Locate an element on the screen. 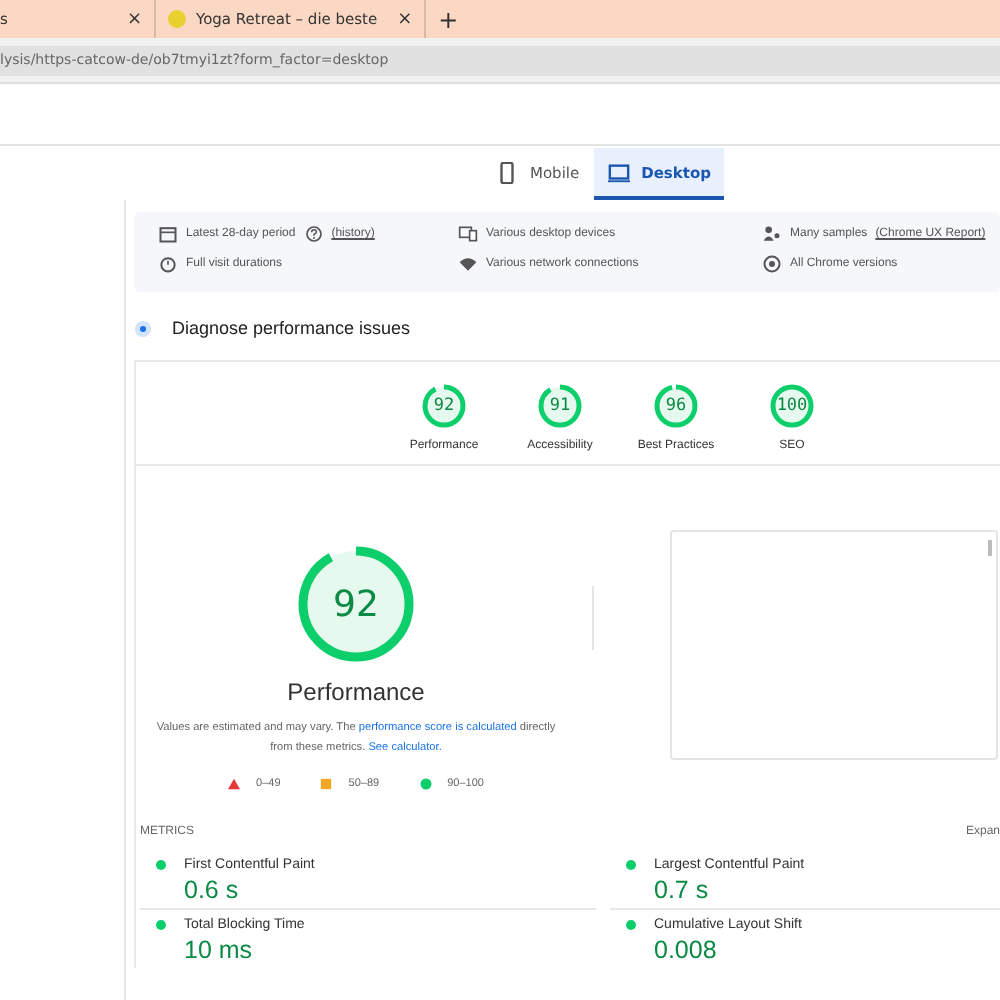  score-gauge: 100 is located at coordinates (792, 406).